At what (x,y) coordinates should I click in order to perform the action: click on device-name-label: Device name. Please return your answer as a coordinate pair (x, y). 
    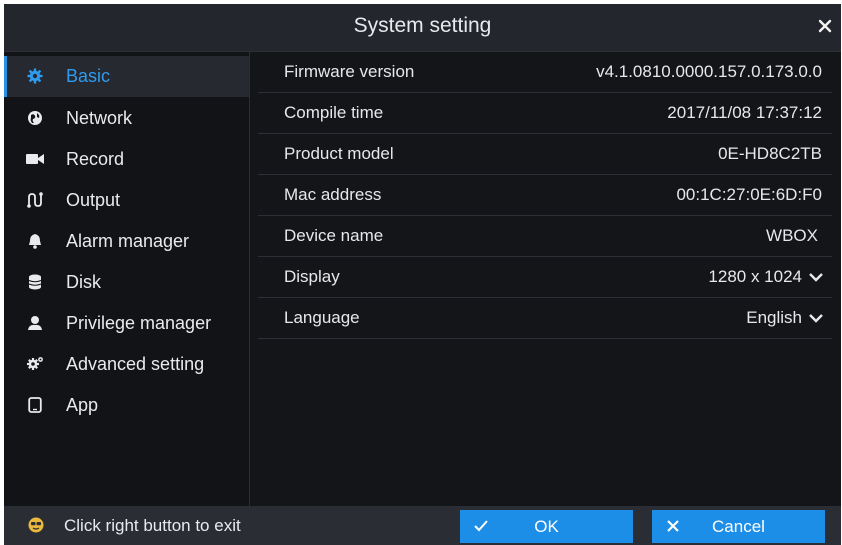
    Looking at the image, I should click on (334, 235).